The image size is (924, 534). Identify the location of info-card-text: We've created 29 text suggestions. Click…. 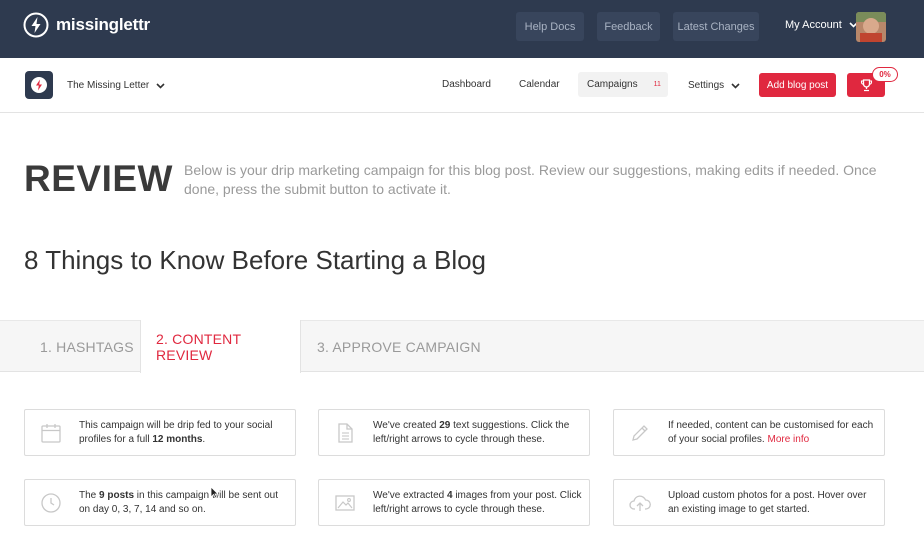
(471, 432).